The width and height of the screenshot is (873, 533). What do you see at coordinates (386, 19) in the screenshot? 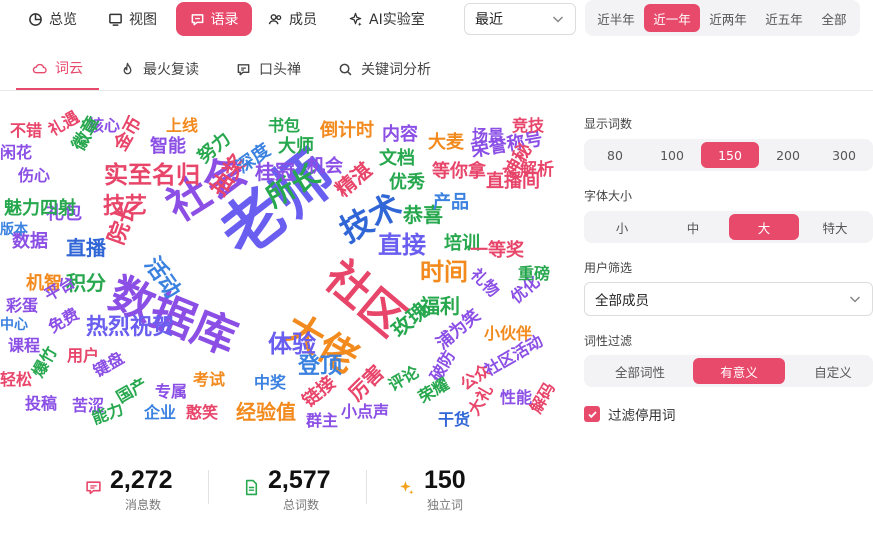
I see `nav-item-ai-lab: AI实验室` at bounding box center [386, 19].